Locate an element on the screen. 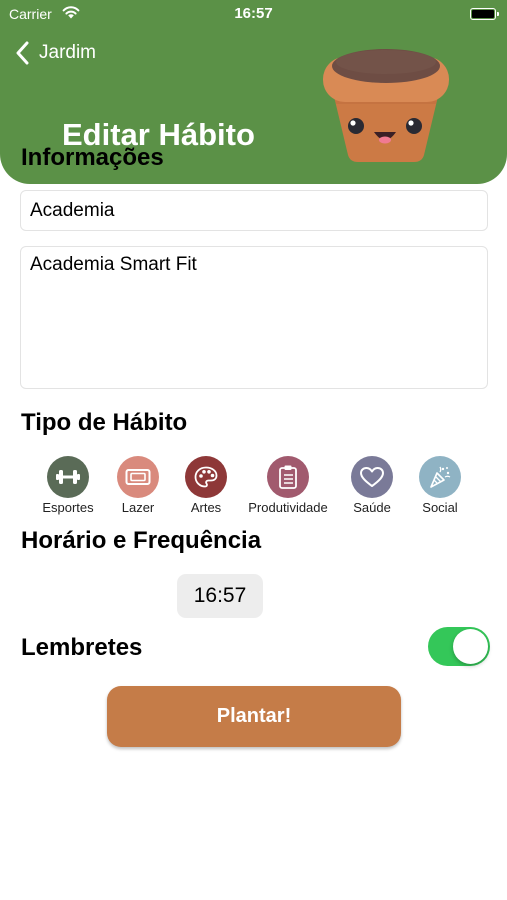 The height and width of the screenshot is (900, 507). flower-pot-mascot-icon is located at coordinates (386, 104).